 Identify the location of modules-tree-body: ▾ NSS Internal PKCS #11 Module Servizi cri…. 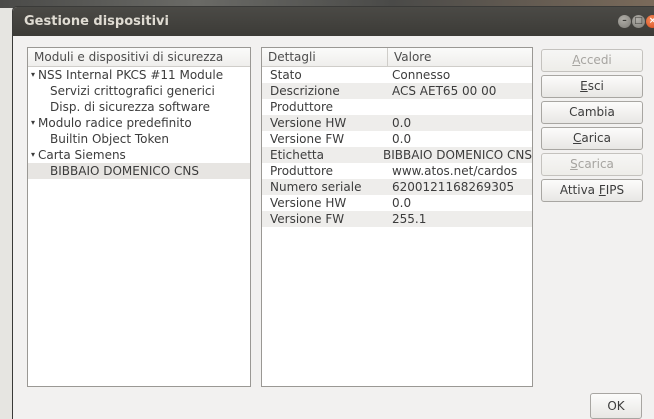
(139, 123).